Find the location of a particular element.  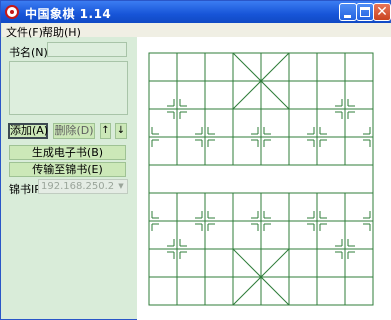

bookname-input is located at coordinates (87, 49).